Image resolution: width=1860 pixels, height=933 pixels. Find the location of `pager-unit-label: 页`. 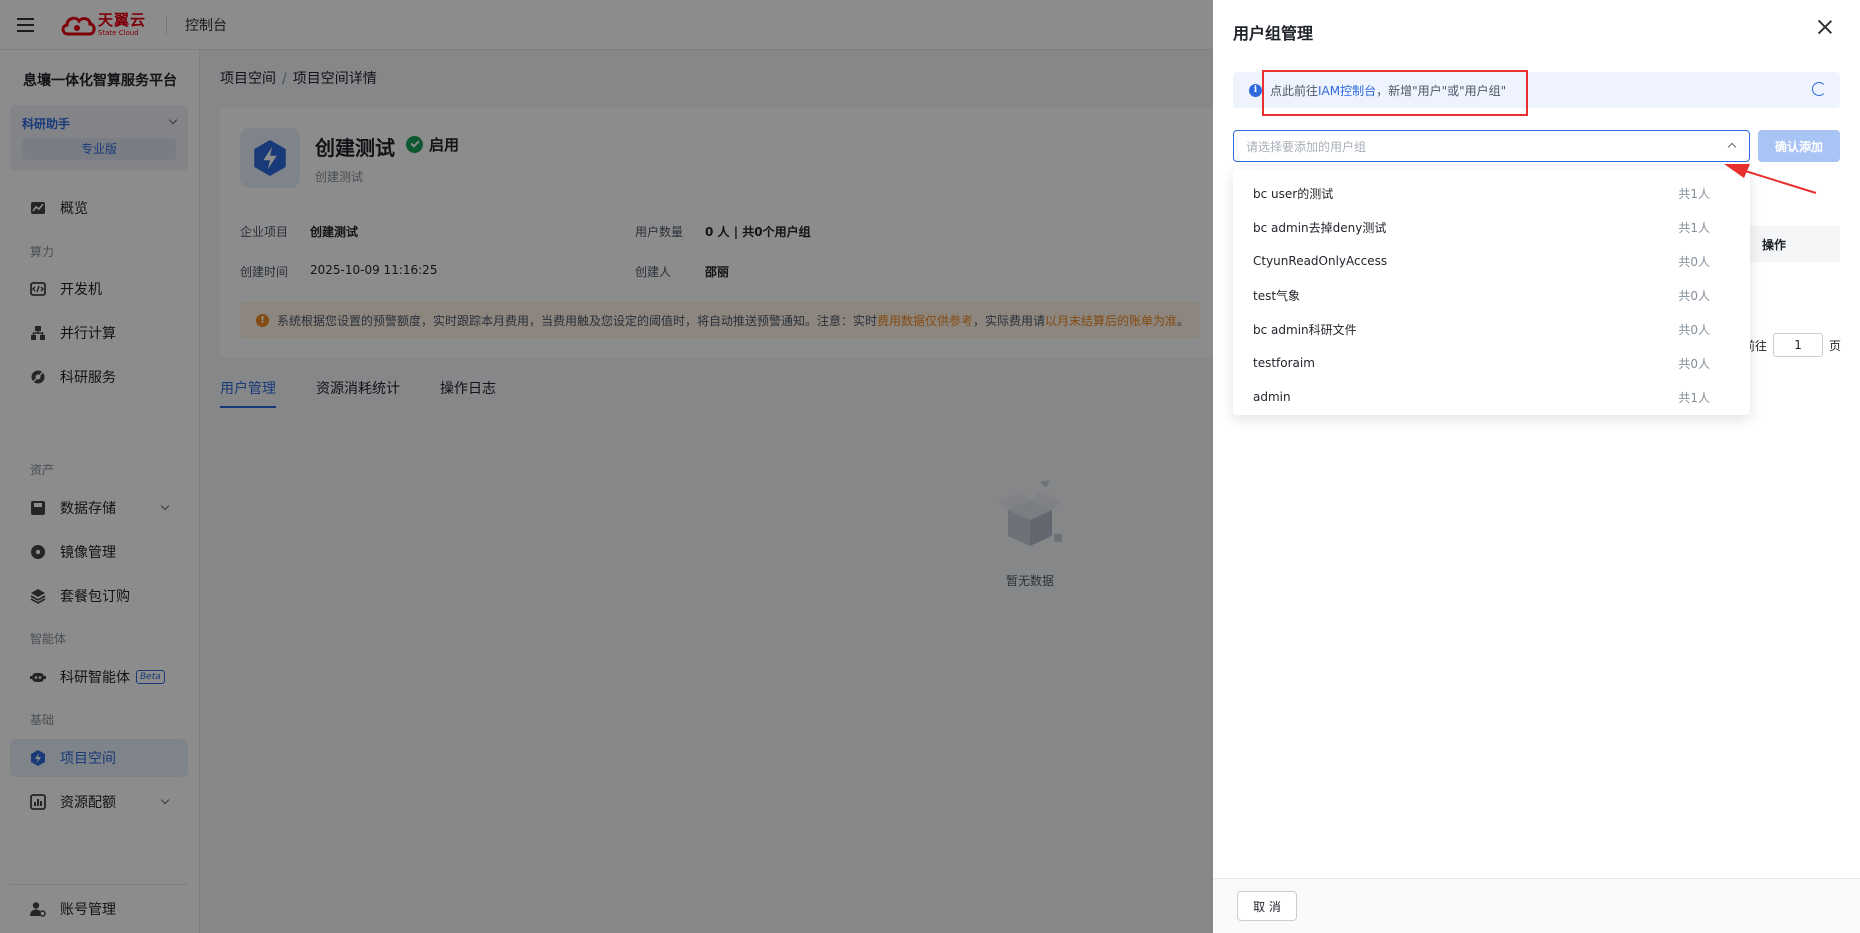

pager-unit-label: 页 is located at coordinates (1835, 345).